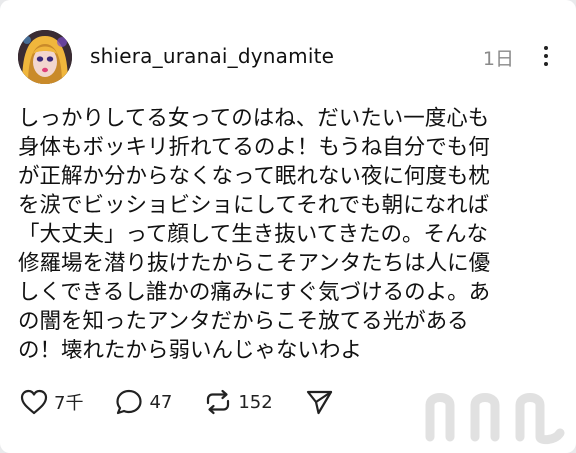  What do you see at coordinates (129, 402) in the screenshot?
I see `comment-bubble-icon` at bounding box center [129, 402].